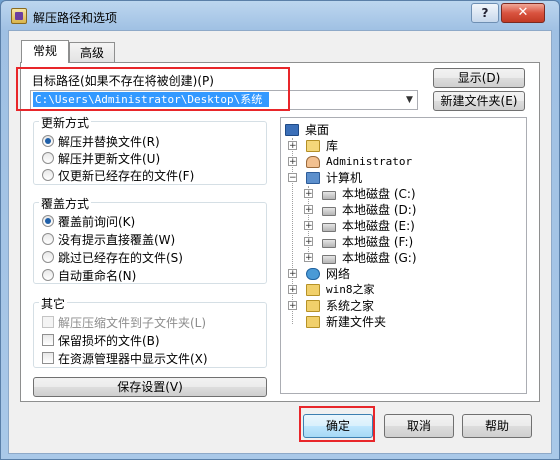 The image size is (560, 460). I want to click on radio-extract-update, so click(48, 158).